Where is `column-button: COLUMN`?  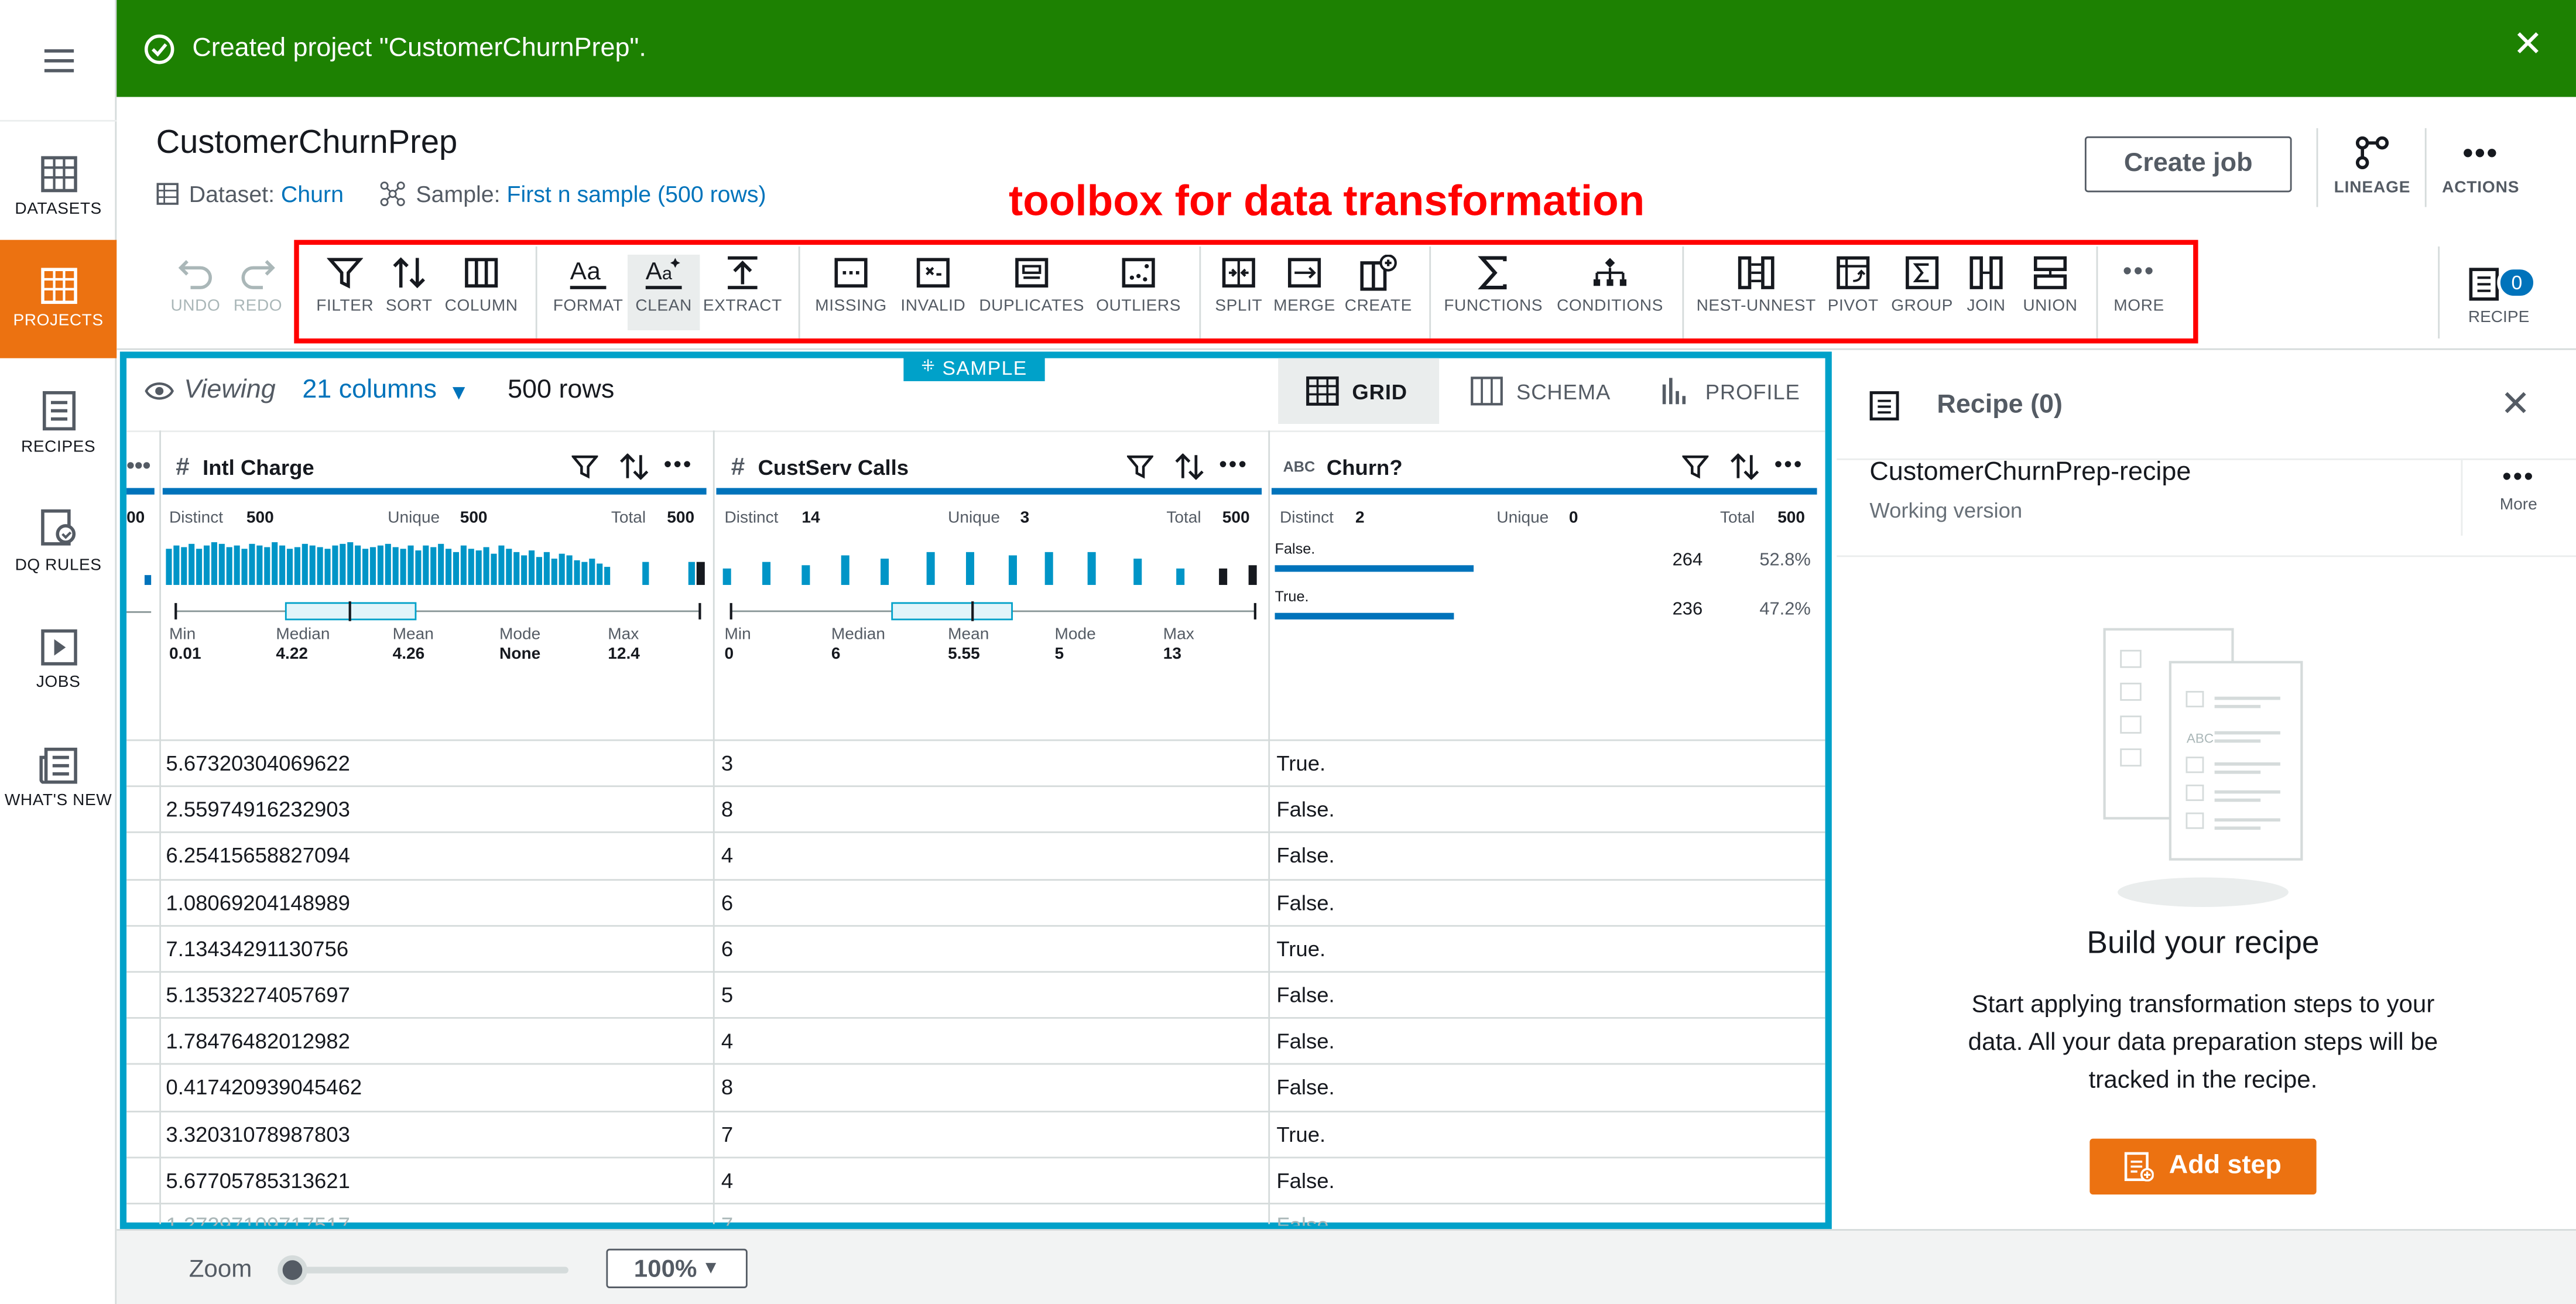 column-button: COLUMN is located at coordinates (481, 292).